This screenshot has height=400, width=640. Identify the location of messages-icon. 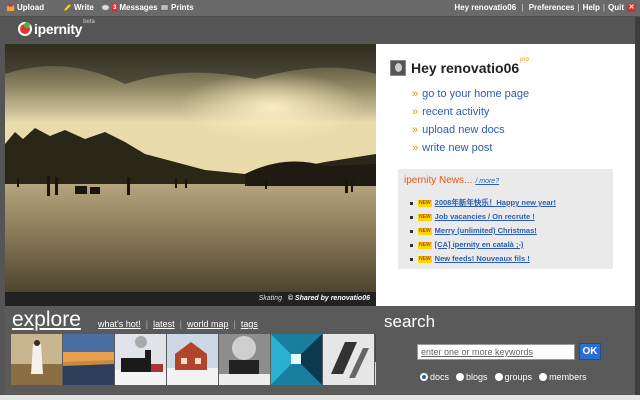
(105, 7).